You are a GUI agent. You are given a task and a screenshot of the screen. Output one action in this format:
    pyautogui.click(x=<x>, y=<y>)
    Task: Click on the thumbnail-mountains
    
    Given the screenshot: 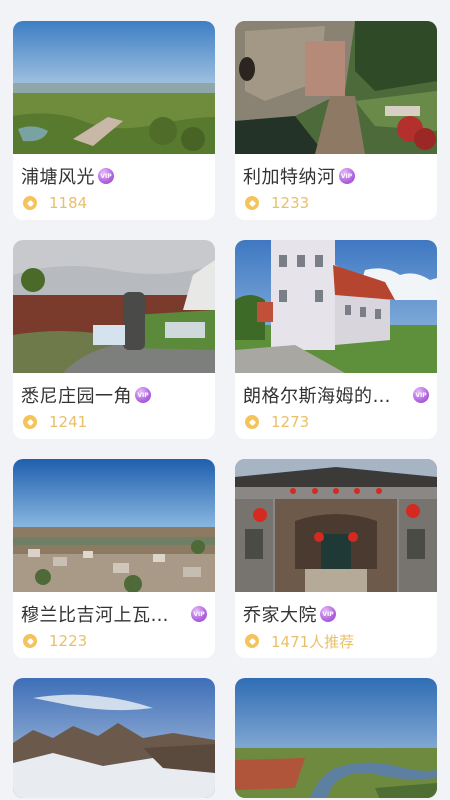 What is the action you would take?
    pyautogui.click(x=114, y=738)
    